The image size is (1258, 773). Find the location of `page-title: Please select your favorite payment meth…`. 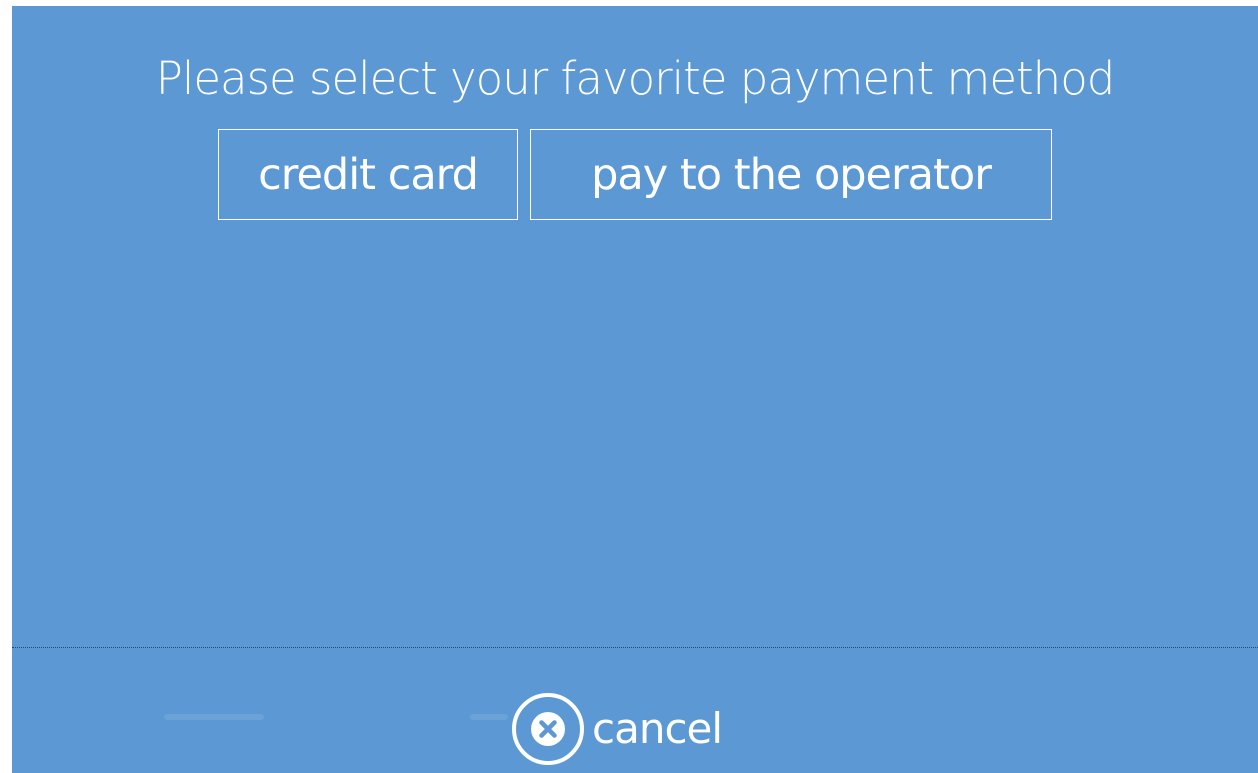

page-title: Please select your favorite payment meth… is located at coordinates (635, 78).